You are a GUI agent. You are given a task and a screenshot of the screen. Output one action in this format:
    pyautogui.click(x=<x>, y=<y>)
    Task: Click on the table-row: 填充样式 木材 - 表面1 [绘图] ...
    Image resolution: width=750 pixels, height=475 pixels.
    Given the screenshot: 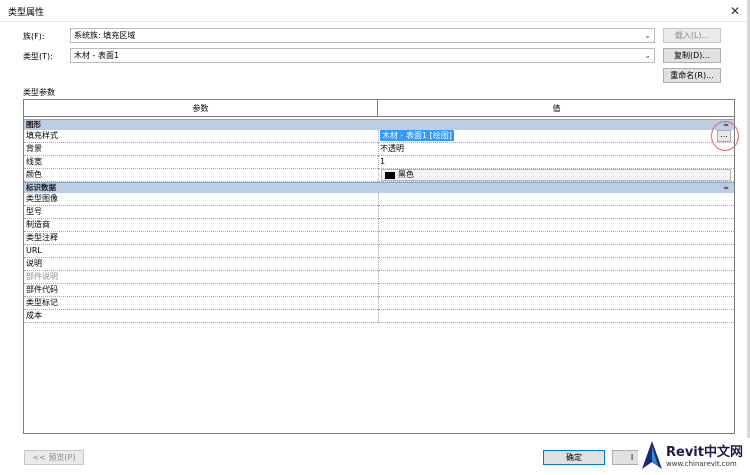 What is the action you would take?
    pyautogui.click(x=379, y=136)
    